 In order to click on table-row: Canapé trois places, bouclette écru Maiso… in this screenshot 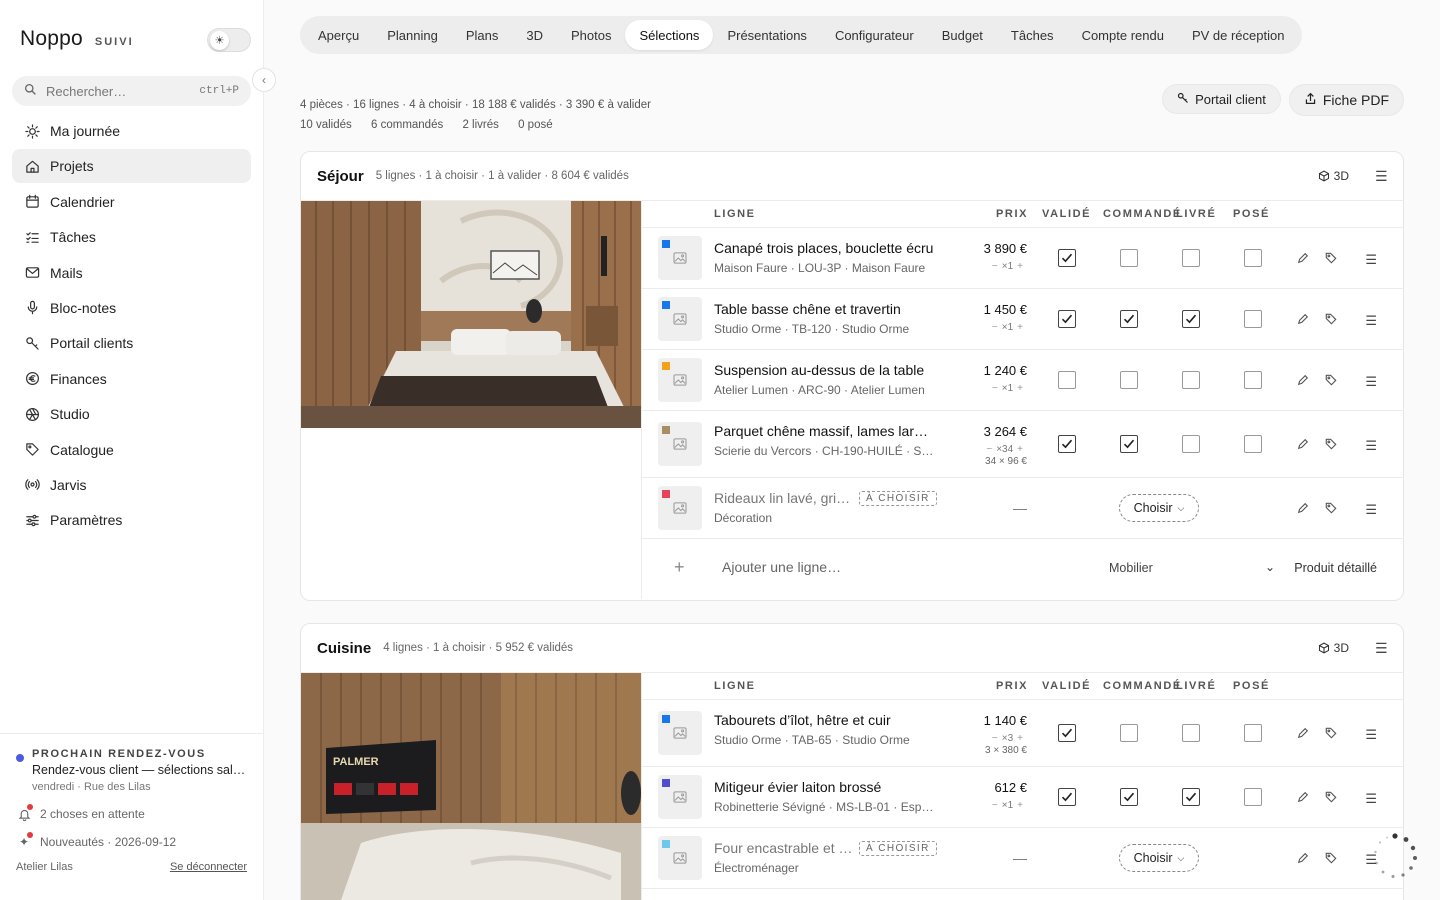, I will do `click(1022, 258)`.